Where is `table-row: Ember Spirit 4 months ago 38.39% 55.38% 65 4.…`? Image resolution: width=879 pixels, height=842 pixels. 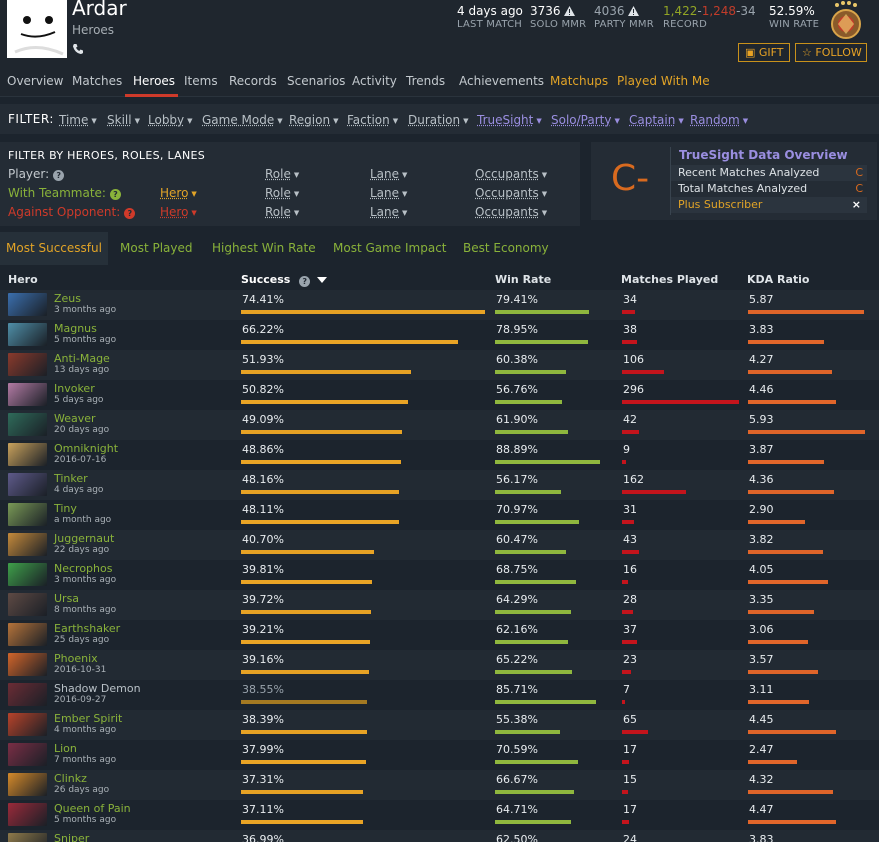
table-row: Ember Spirit 4 months ago 38.39% 55.38% 65 4.… is located at coordinates (439, 725).